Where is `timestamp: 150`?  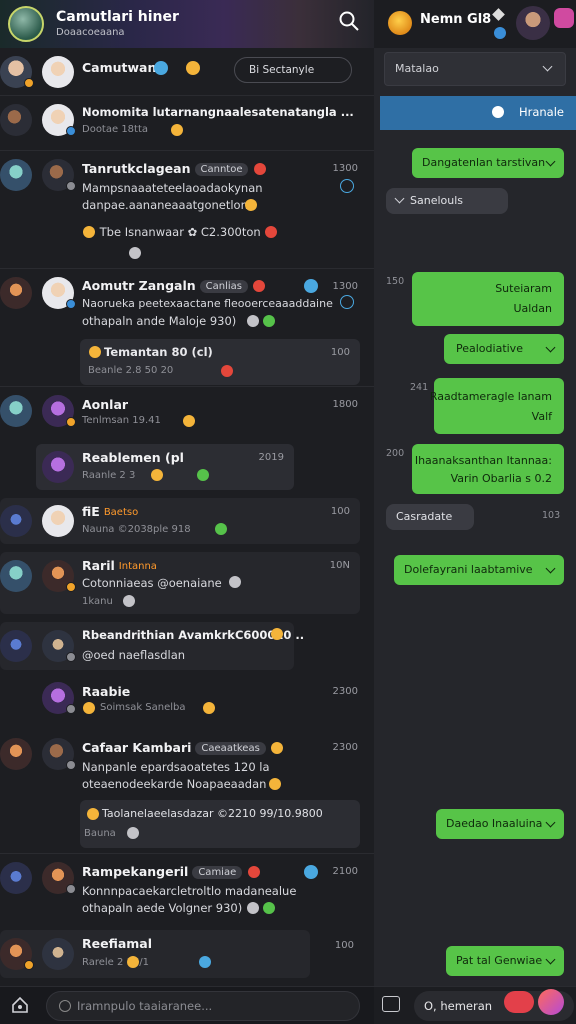
timestamp: 150 is located at coordinates (395, 281).